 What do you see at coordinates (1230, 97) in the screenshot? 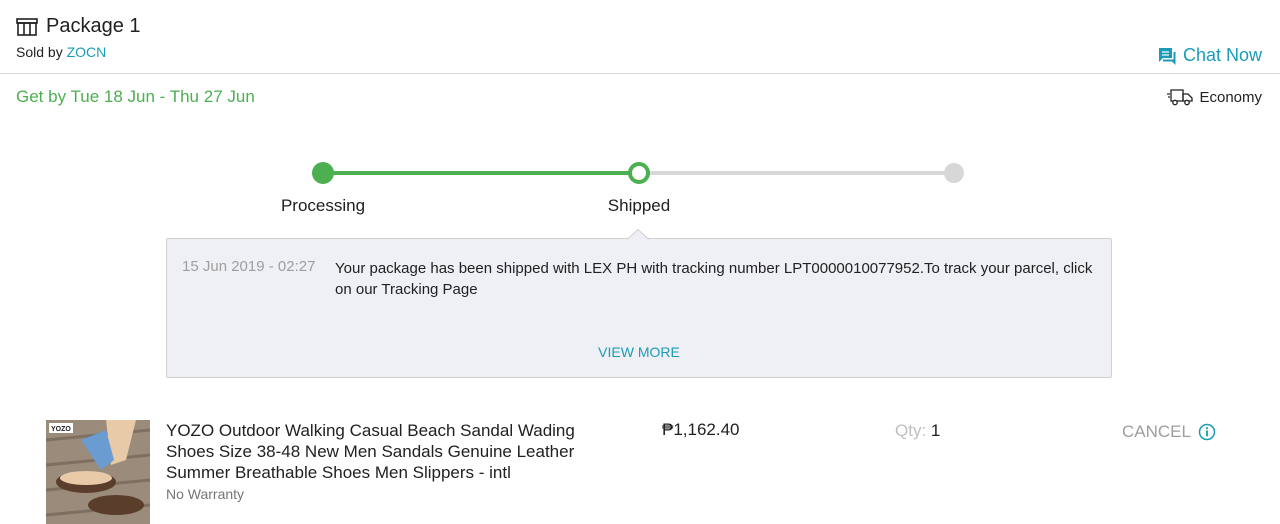
I see `shipping-method-label: Economy` at bounding box center [1230, 97].